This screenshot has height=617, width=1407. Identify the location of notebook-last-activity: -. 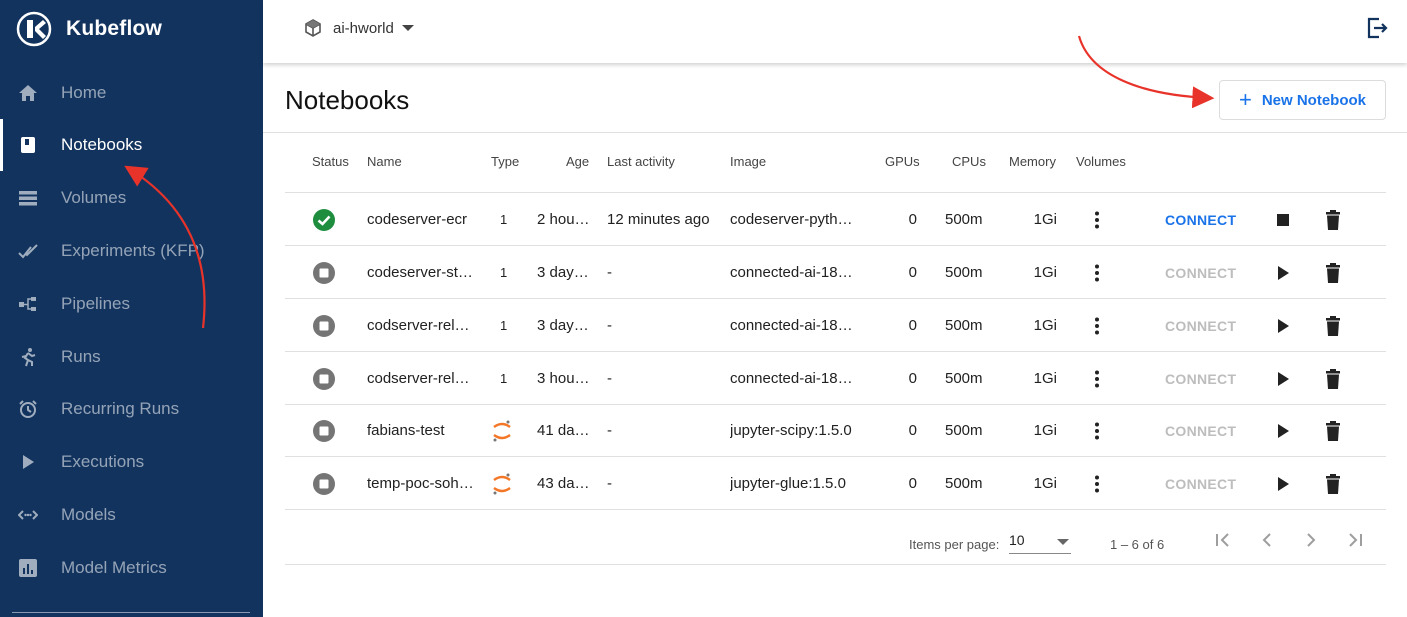
(609, 483).